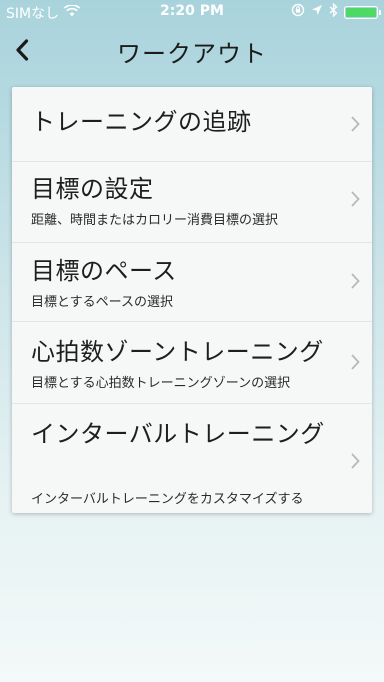  I want to click on menu-item-title: インターバルトレーニング, so click(178, 434).